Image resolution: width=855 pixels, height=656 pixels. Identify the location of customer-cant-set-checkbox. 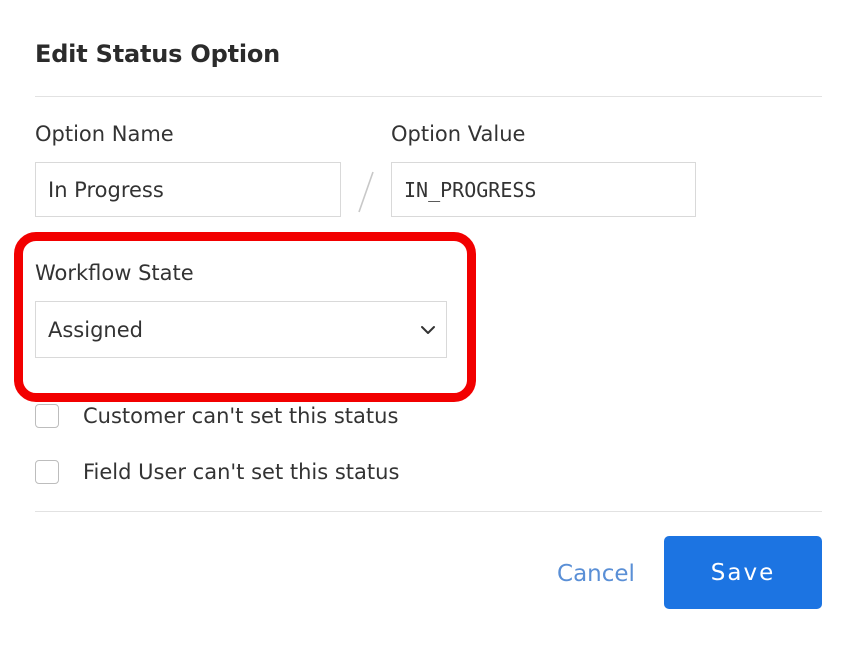
(47, 416).